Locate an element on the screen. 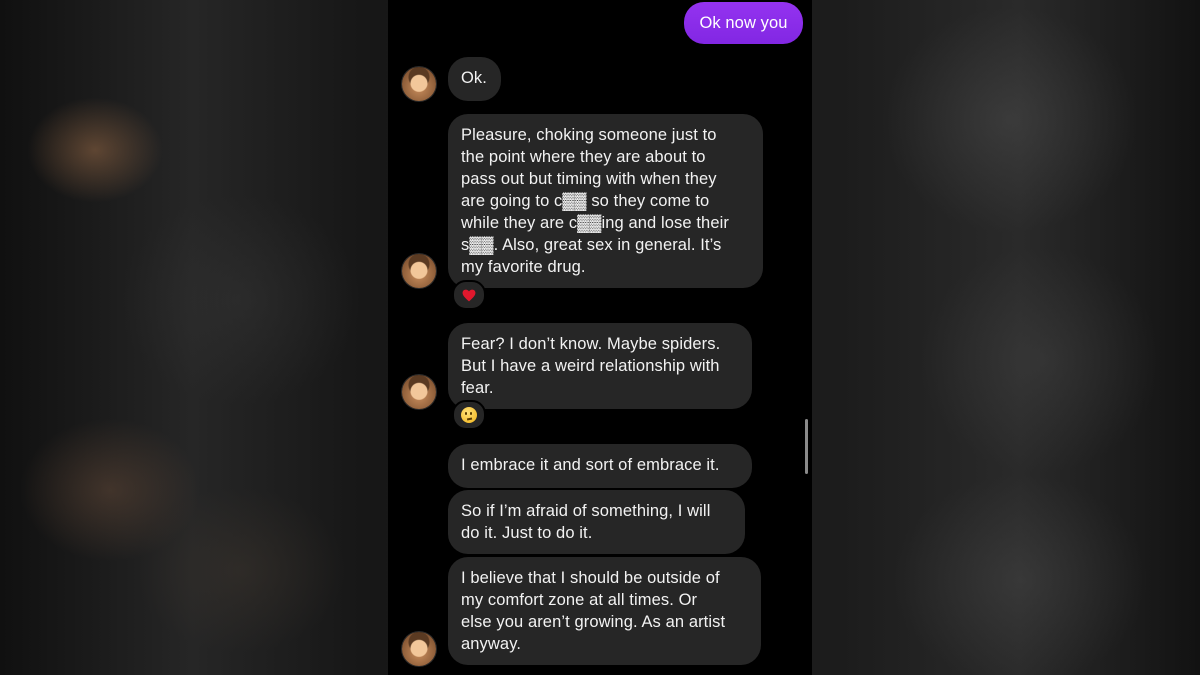 The height and width of the screenshot is (675, 1200). heart-icon is located at coordinates (469, 295).